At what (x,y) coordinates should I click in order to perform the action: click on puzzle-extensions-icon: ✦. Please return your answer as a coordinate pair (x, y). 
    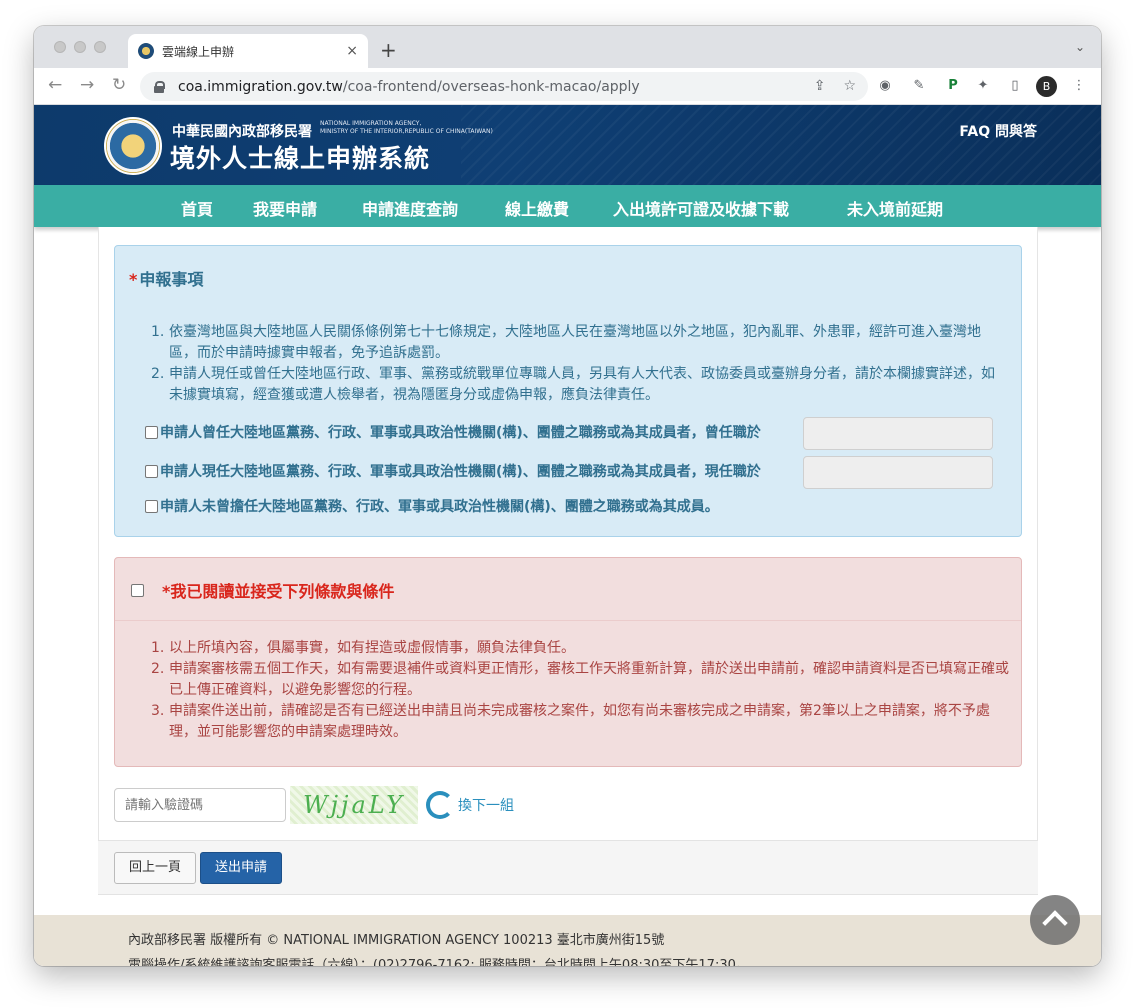
    Looking at the image, I should click on (983, 86).